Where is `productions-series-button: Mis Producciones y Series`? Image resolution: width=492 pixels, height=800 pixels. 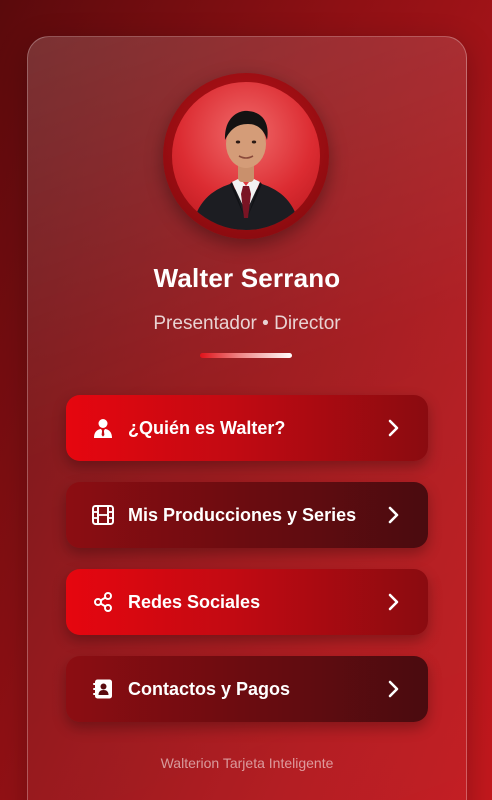 productions-series-button: Mis Producciones y Series is located at coordinates (247, 515).